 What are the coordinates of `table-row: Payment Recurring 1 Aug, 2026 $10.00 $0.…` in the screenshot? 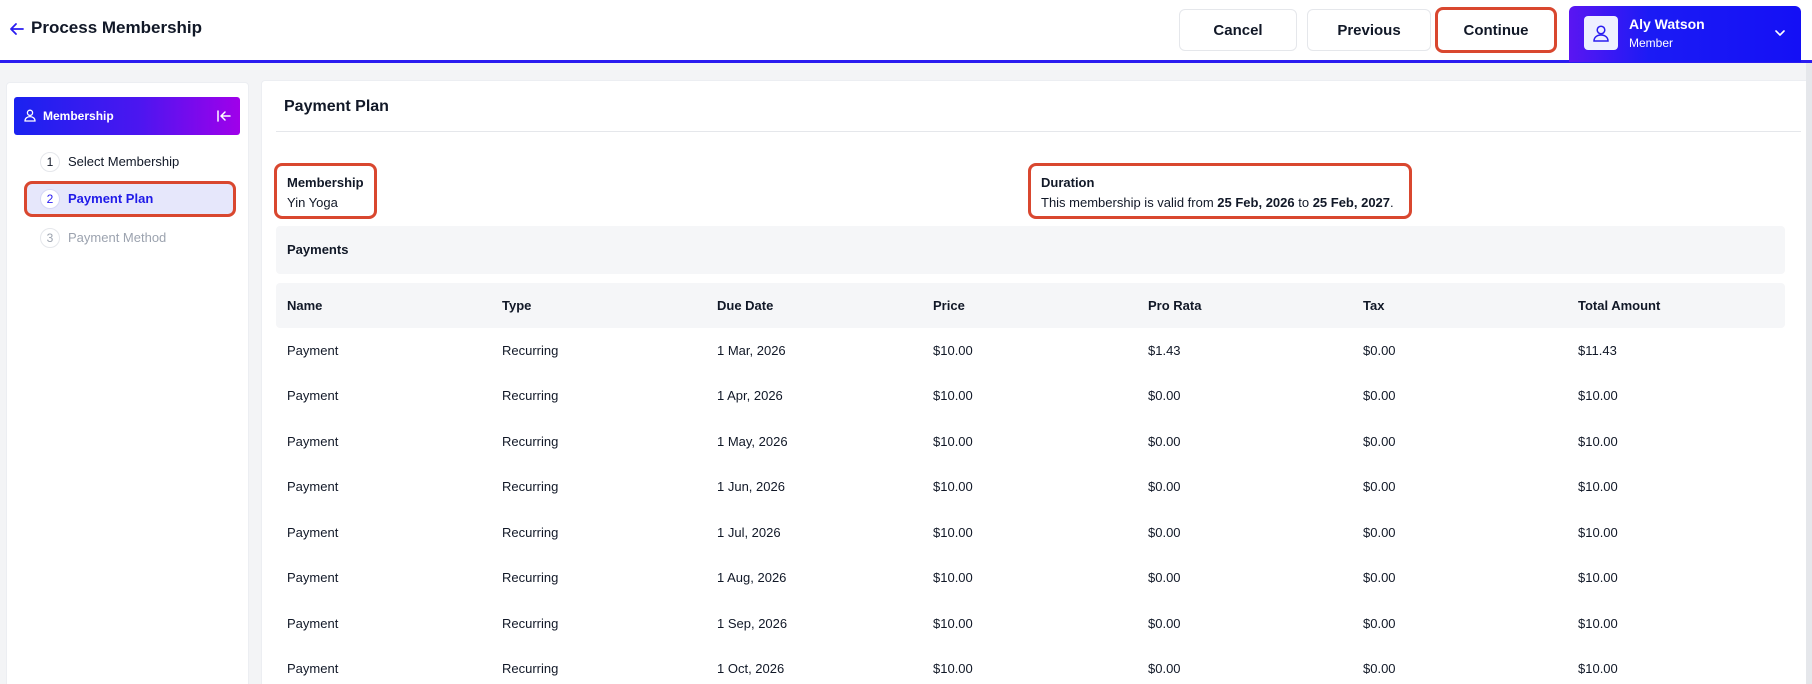 It's located at (1030, 577).